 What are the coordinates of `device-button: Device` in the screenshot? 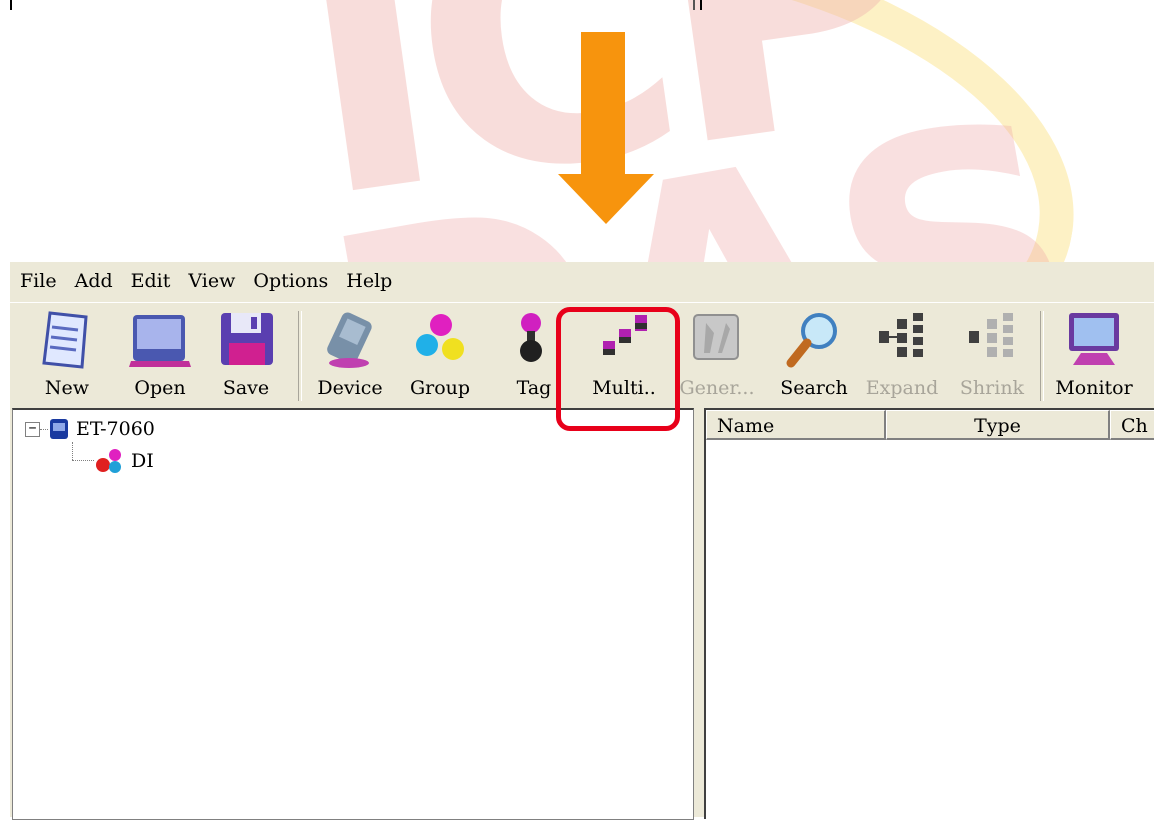 It's located at (350, 356).